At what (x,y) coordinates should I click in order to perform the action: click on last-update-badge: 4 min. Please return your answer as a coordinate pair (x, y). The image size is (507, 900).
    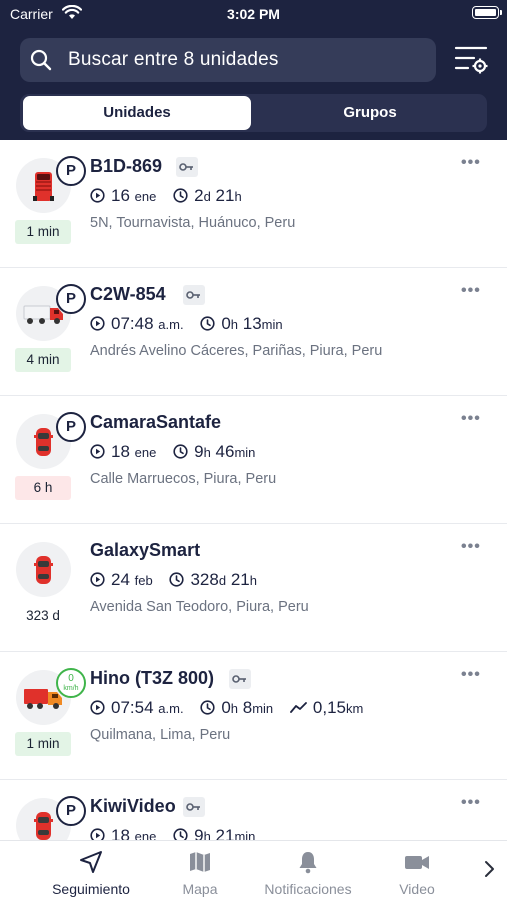
    Looking at the image, I should click on (43, 360).